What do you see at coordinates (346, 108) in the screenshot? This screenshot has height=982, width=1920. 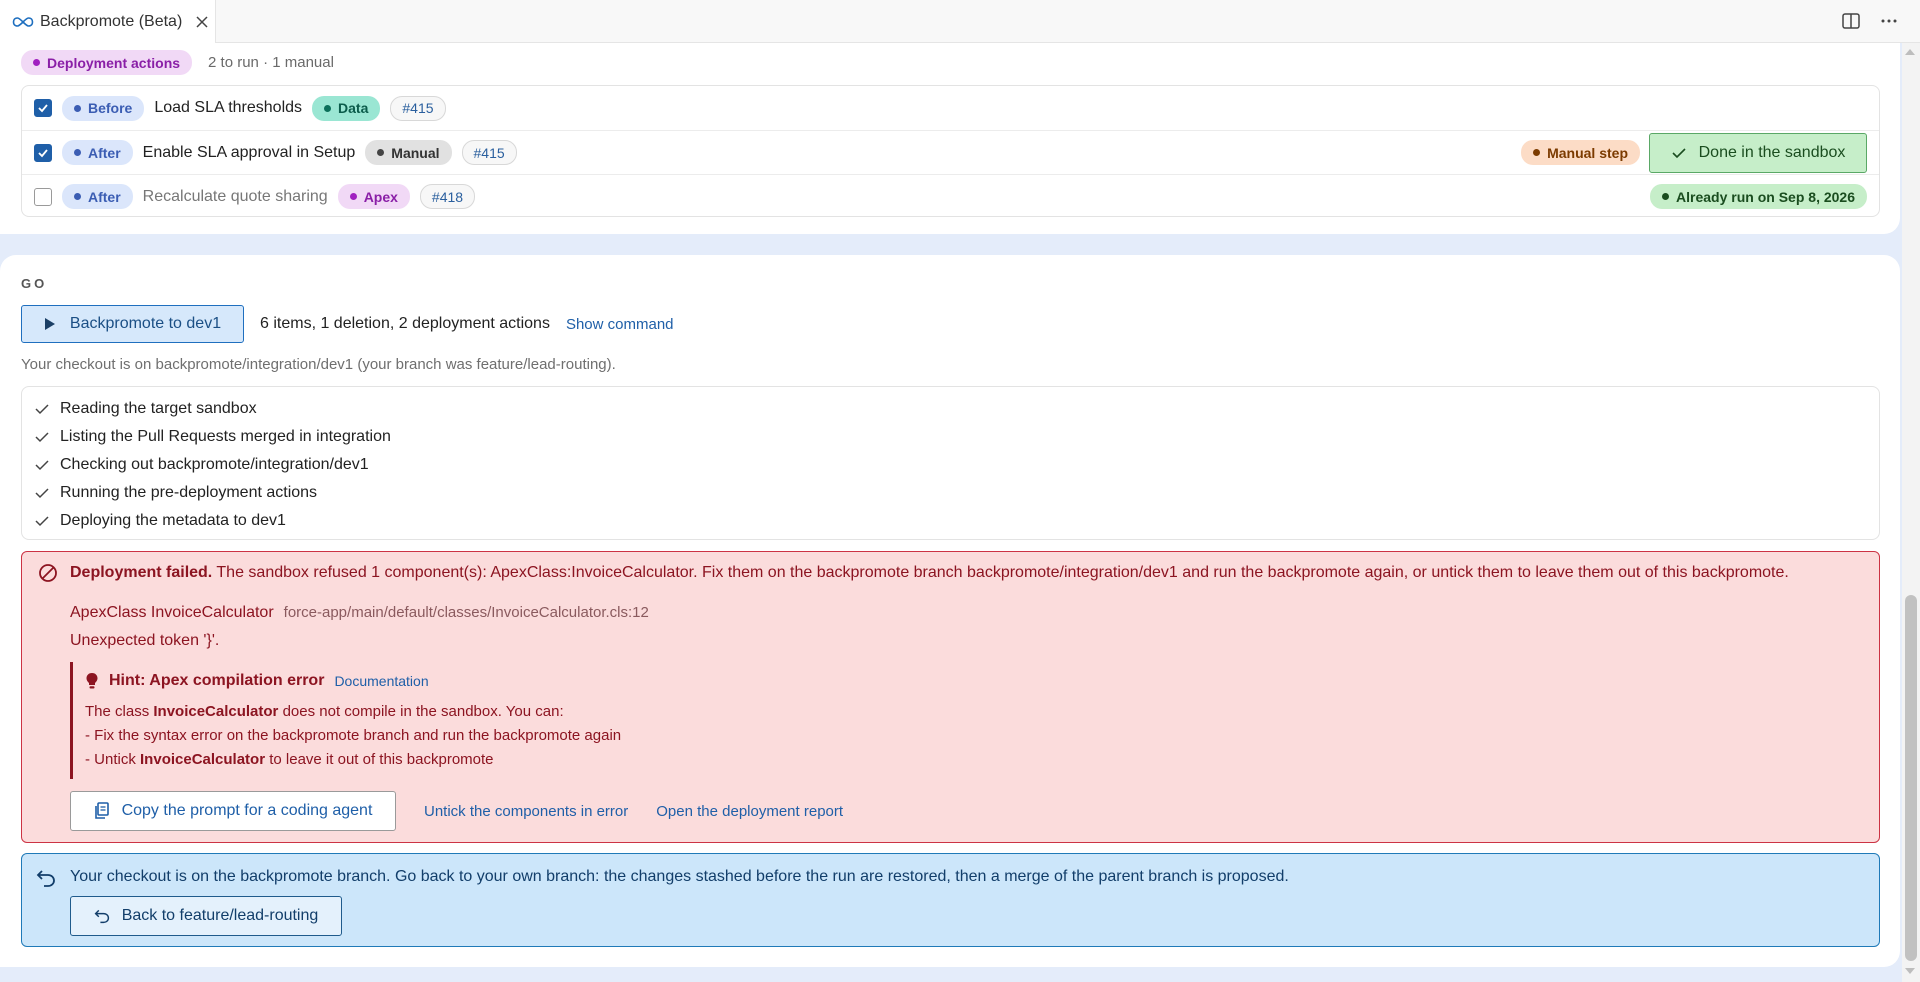 I see `type-pill: Data` at bounding box center [346, 108].